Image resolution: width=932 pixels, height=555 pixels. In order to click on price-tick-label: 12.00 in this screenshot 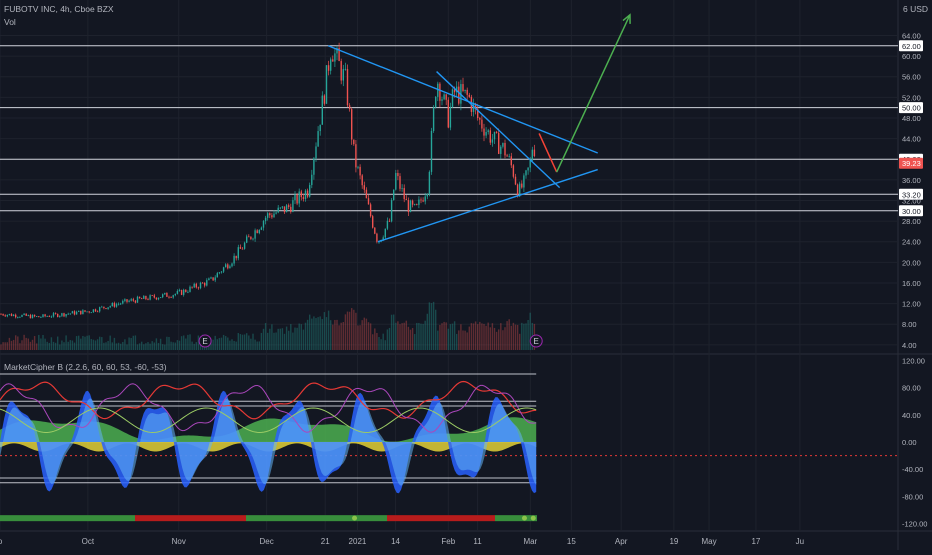, I will do `click(911, 304)`.